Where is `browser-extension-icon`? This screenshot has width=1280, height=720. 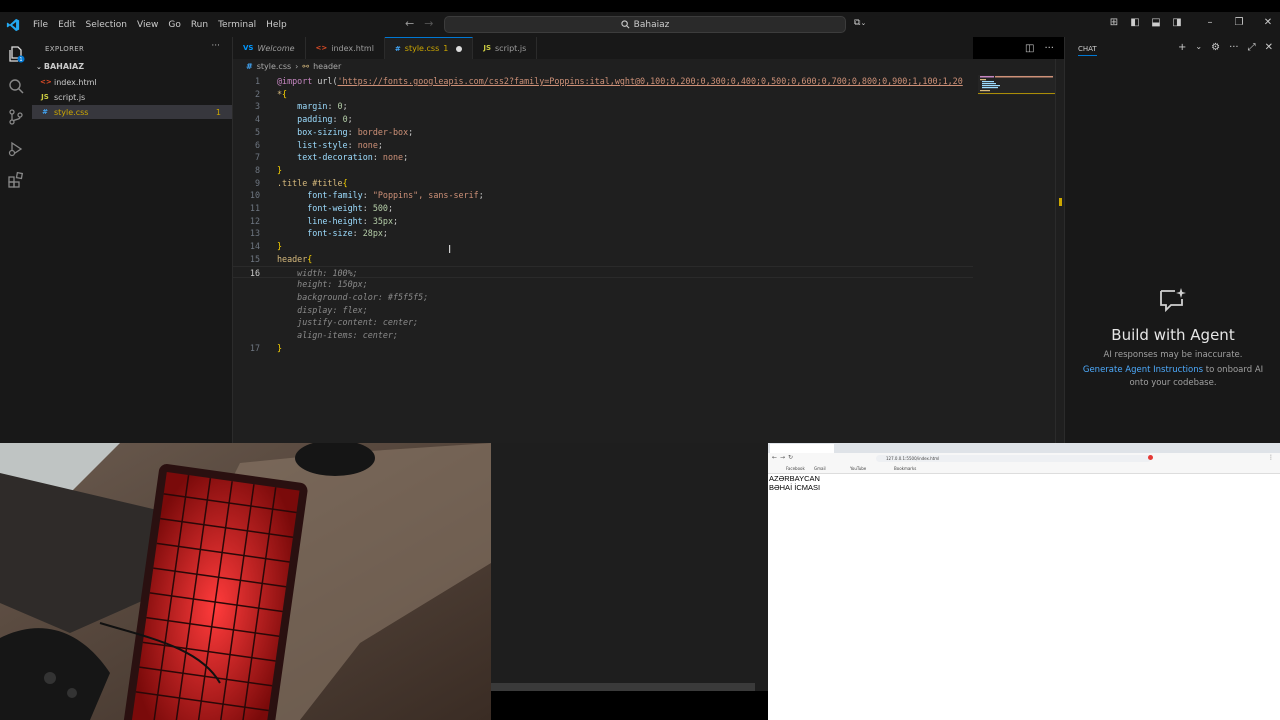
browser-extension-icon is located at coordinates (1150, 457).